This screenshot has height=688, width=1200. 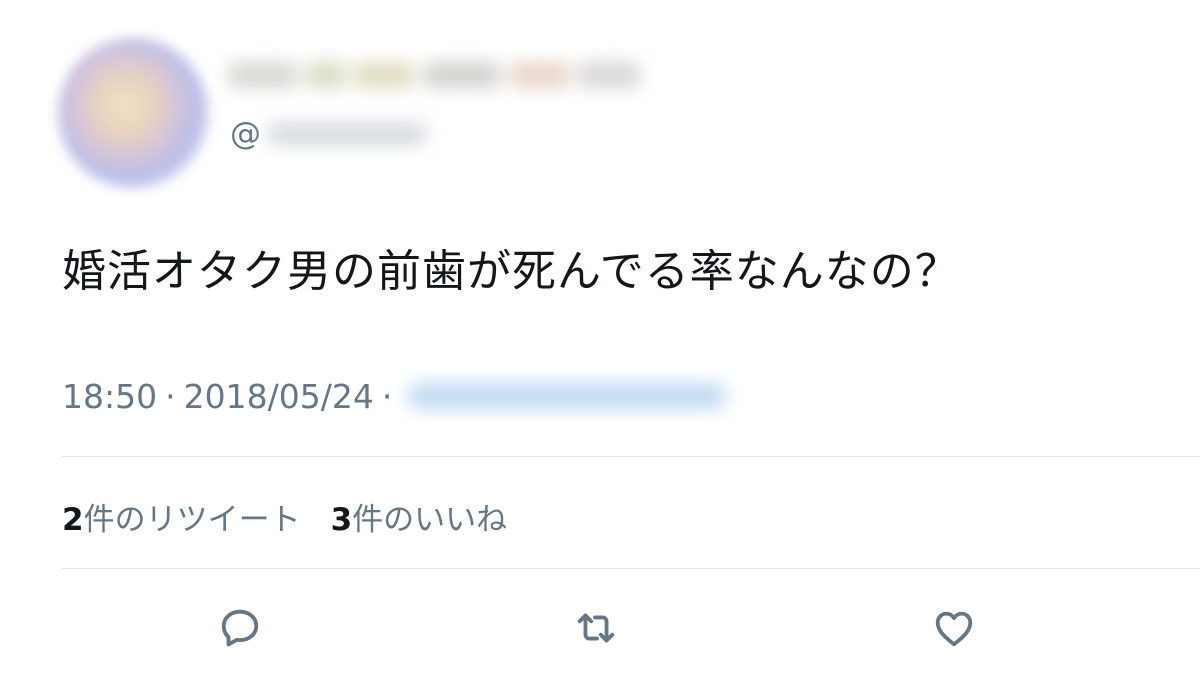 I want to click on display-name-redacted, so click(x=438, y=76).